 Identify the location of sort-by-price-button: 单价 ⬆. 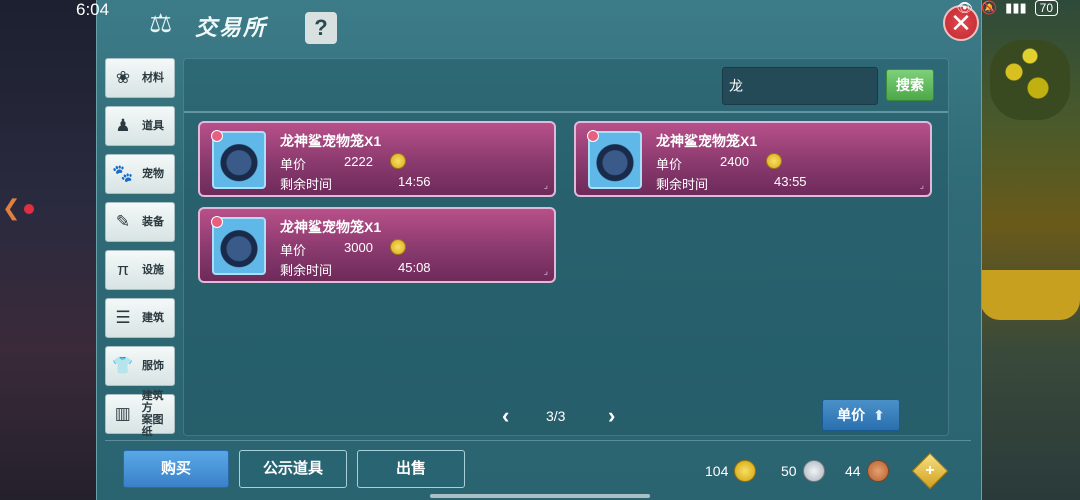
(861, 415).